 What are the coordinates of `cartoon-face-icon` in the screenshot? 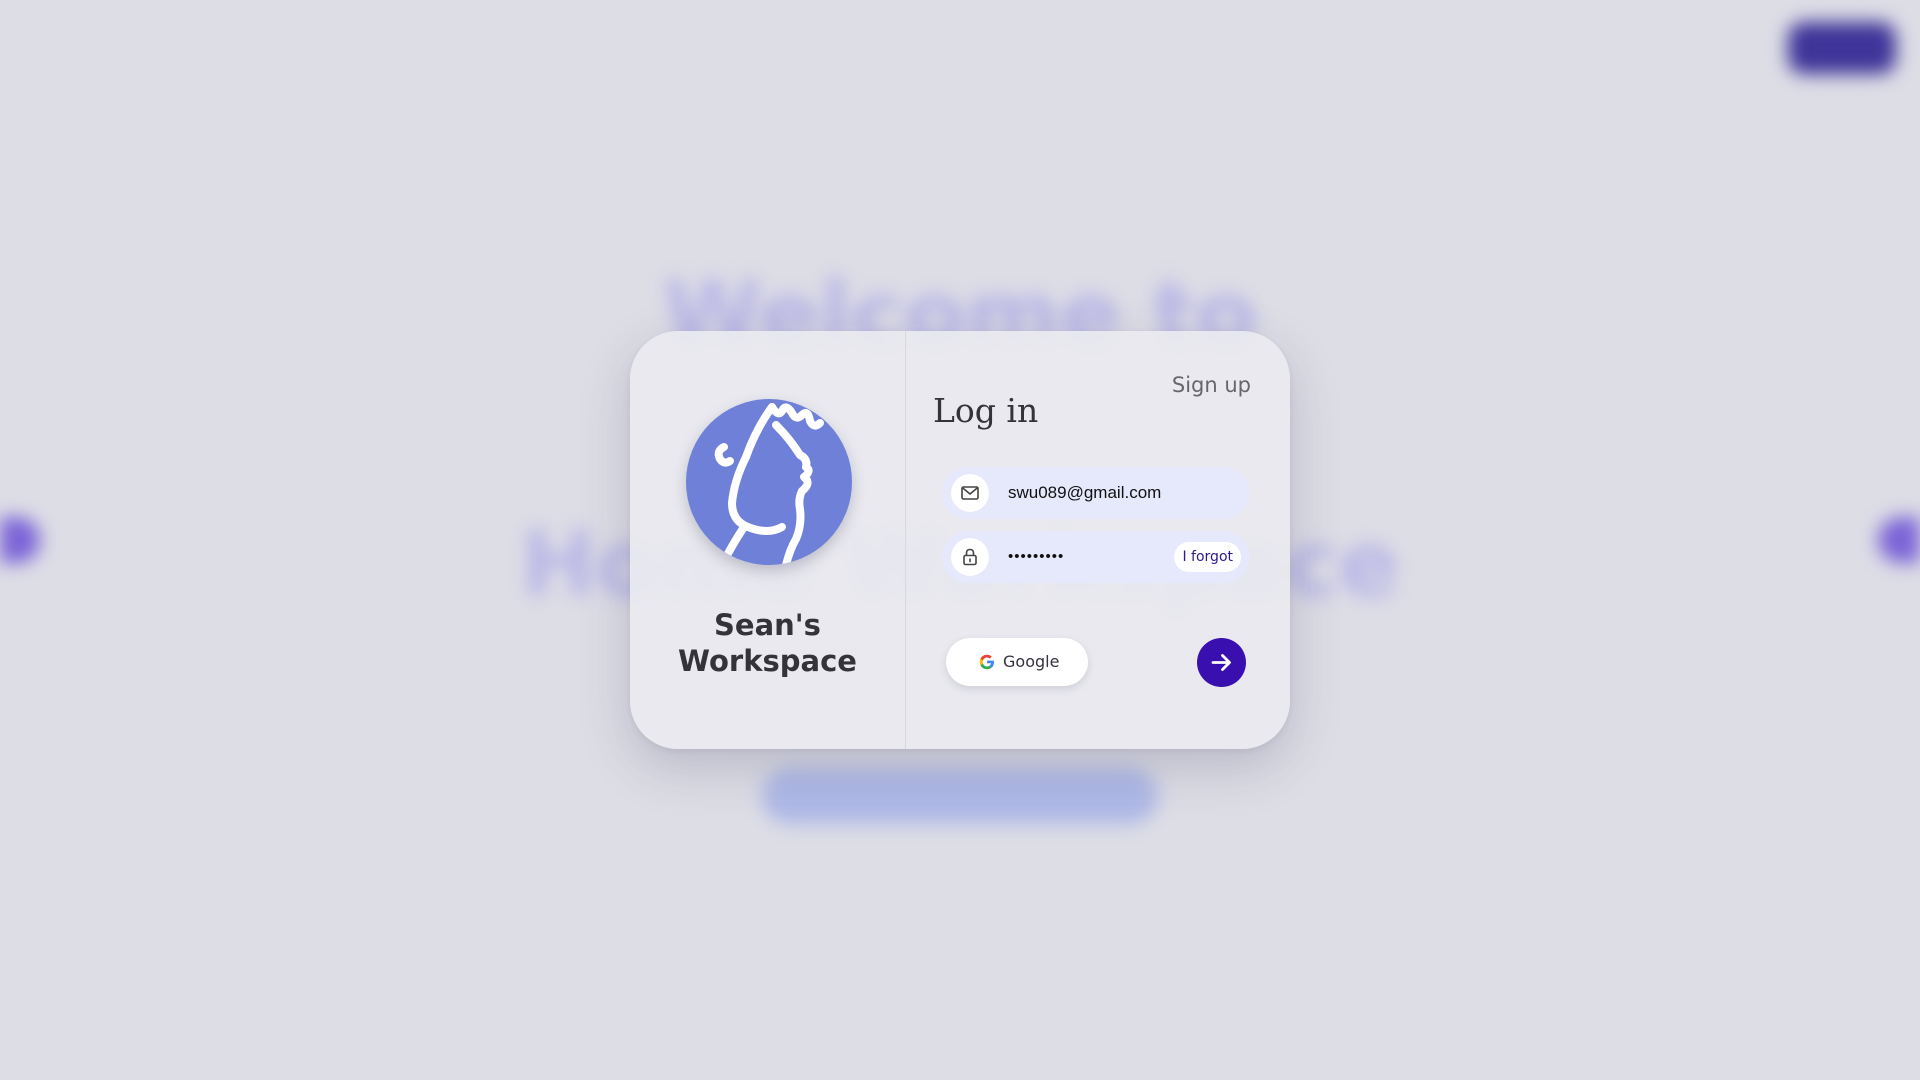 It's located at (769, 484).